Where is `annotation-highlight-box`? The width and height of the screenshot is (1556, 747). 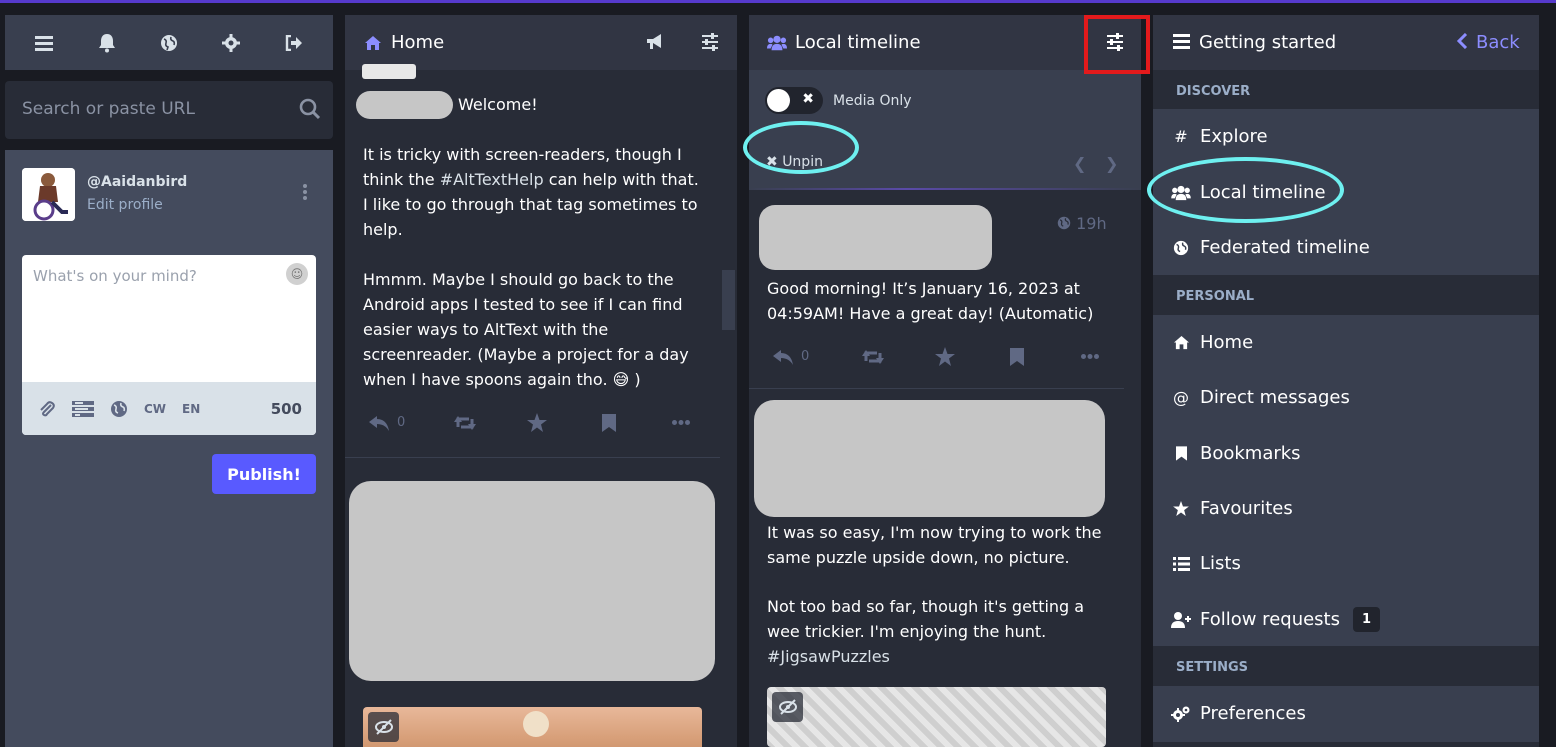
annotation-highlight-box is located at coordinates (1117, 44).